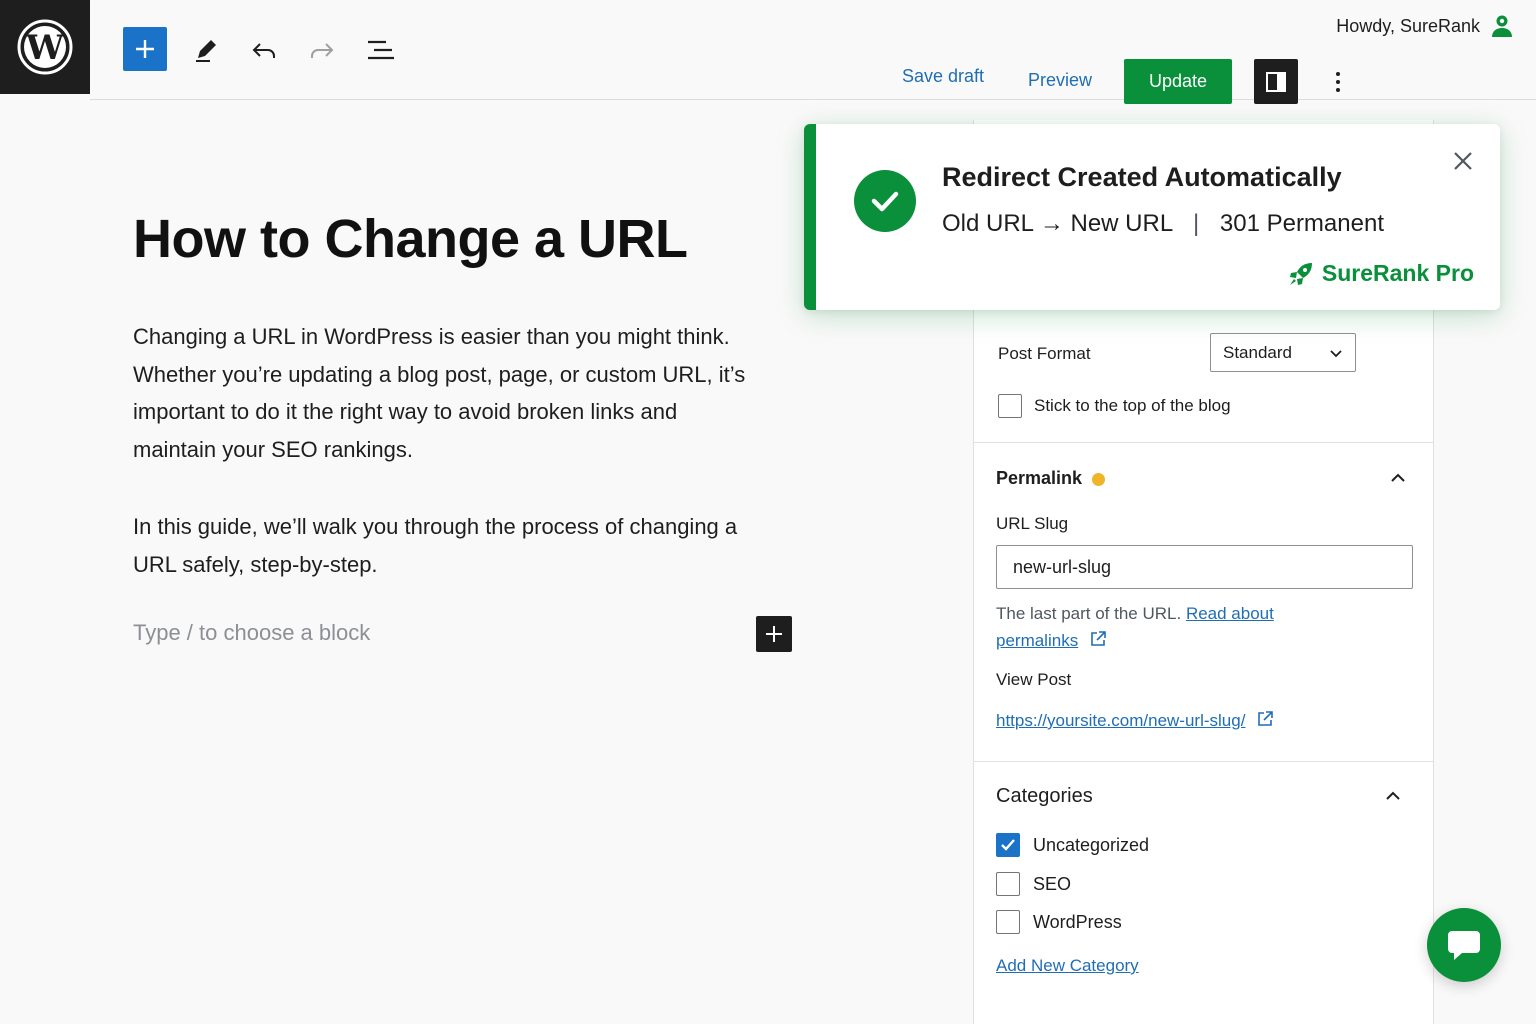 The height and width of the screenshot is (1024, 1536). Describe the element at coordinates (1032, 523) in the screenshot. I see `url-slug-label: URL Slug` at that location.